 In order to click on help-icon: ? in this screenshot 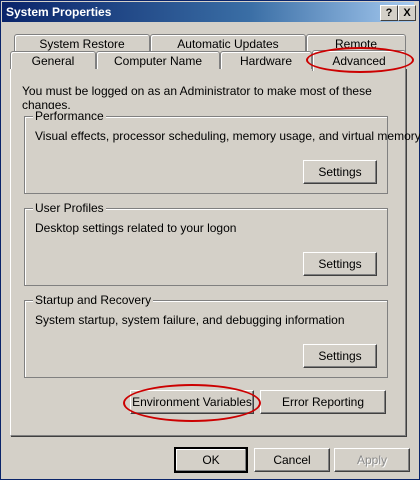, I will do `click(389, 12)`.